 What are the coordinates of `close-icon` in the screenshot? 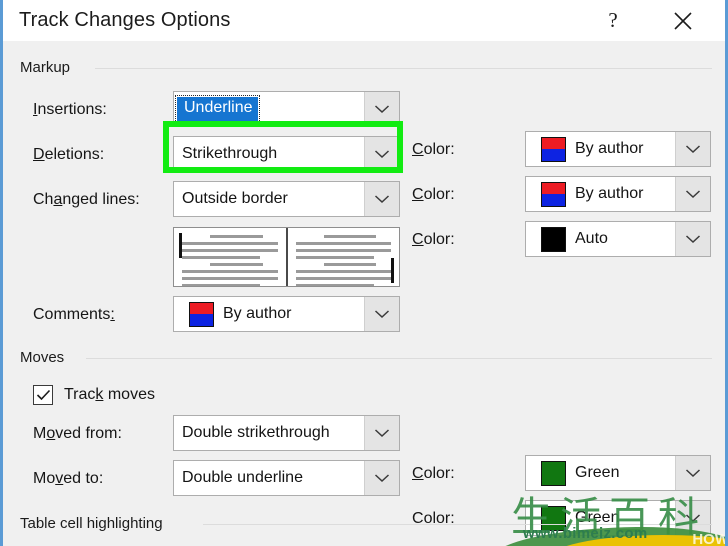 It's located at (683, 21).